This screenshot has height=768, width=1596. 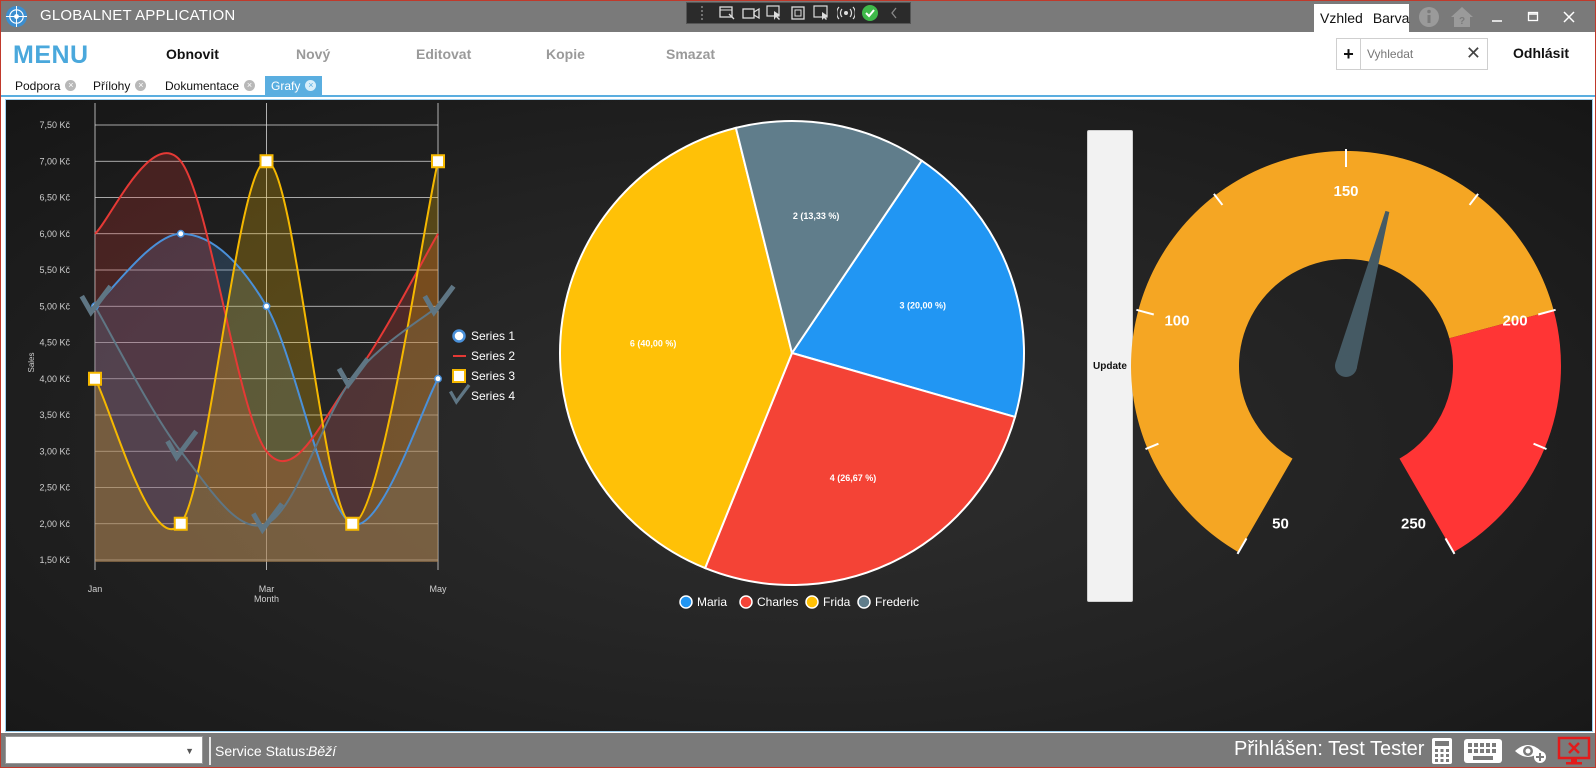 I want to click on update-button: Update, so click(x=1110, y=366).